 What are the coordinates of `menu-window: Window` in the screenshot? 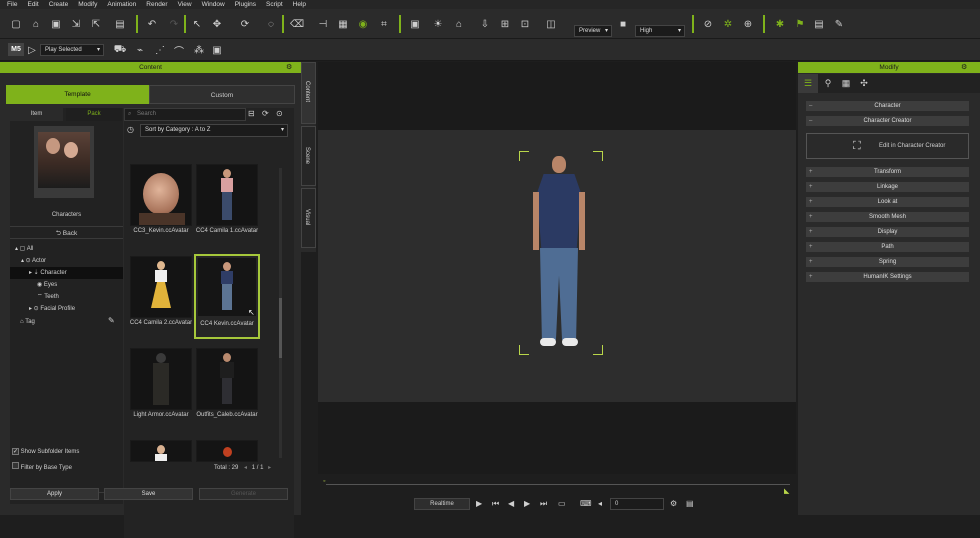 It's located at (213, 4).